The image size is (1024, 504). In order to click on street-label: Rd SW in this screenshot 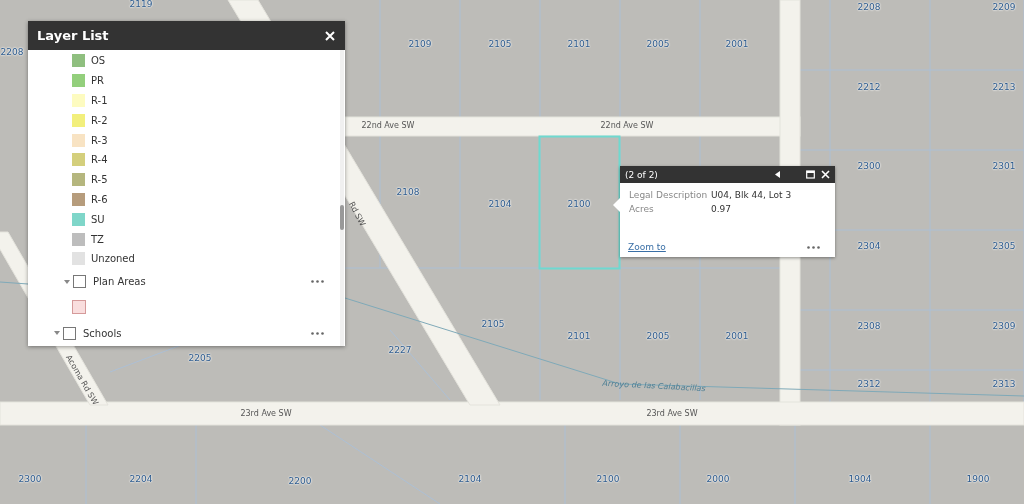, I will do `click(357, 214)`.